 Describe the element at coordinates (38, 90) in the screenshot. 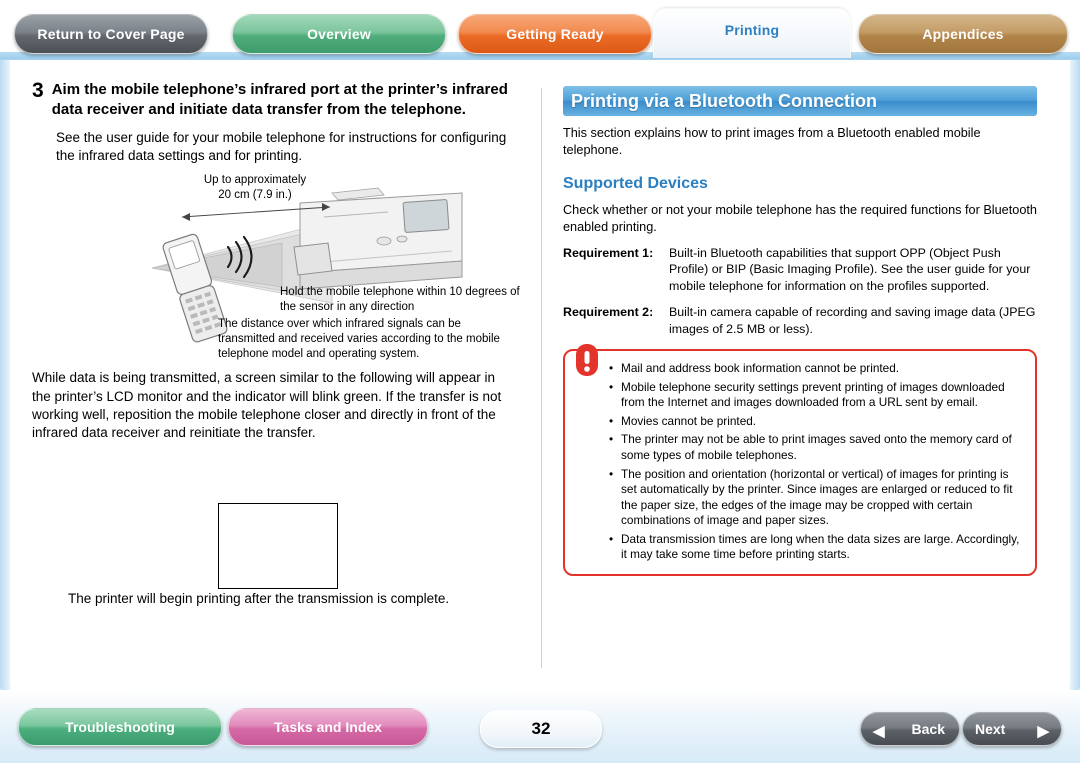

I see `step-number: 3` at that location.